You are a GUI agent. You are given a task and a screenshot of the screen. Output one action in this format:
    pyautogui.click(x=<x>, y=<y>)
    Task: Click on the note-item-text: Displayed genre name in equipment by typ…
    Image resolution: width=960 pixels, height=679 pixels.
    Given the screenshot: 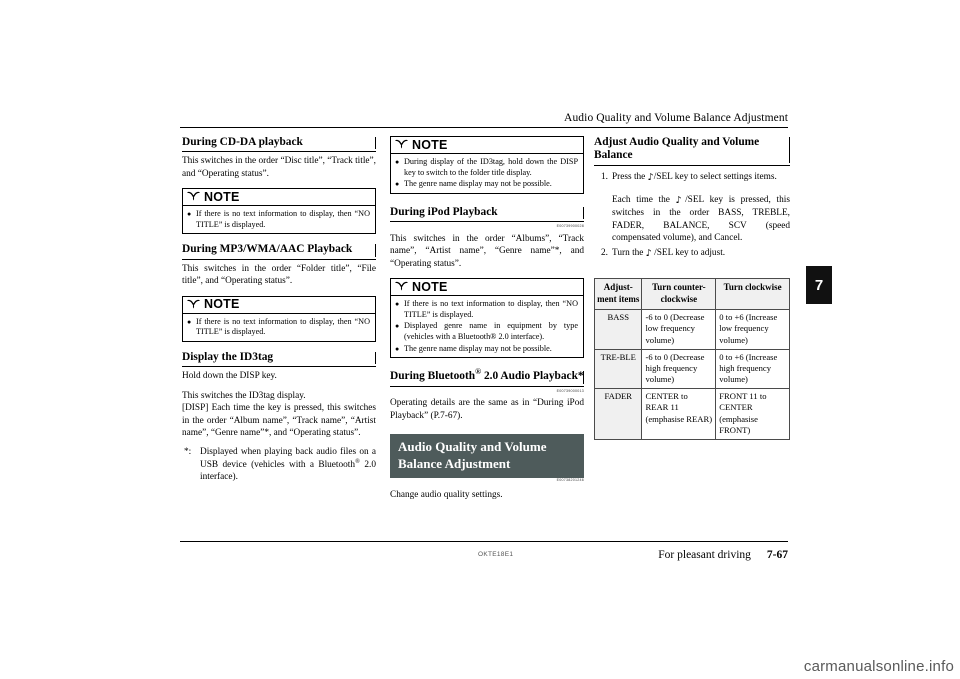 What is the action you would take?
    pyautogui.click(x=491, y=331)
    